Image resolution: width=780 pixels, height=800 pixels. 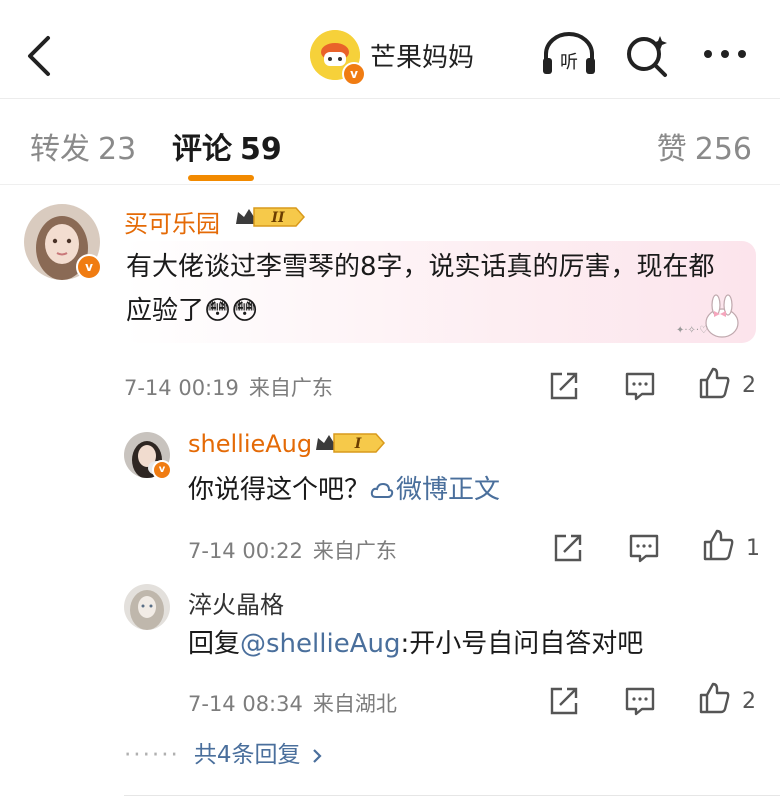 I want to click on reply-text: 你说得这个吧？ 微博正文, so click(x=344, y=490).